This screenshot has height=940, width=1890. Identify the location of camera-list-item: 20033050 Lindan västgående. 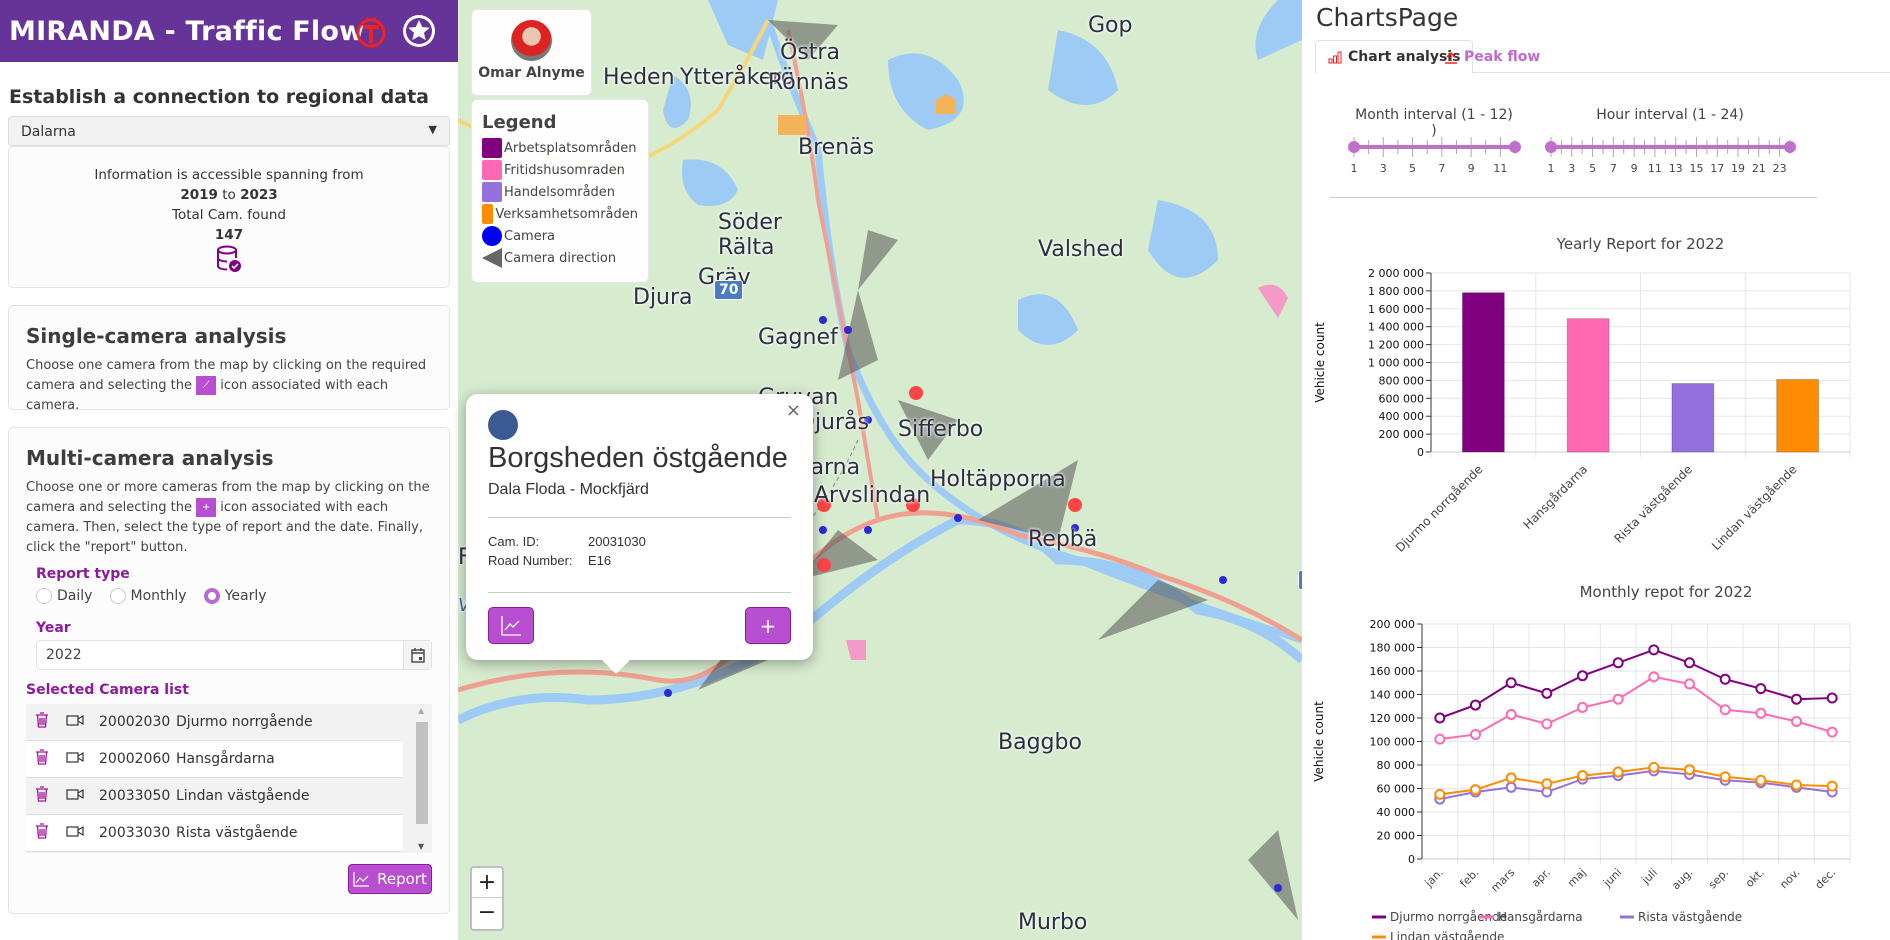
(214, 796).